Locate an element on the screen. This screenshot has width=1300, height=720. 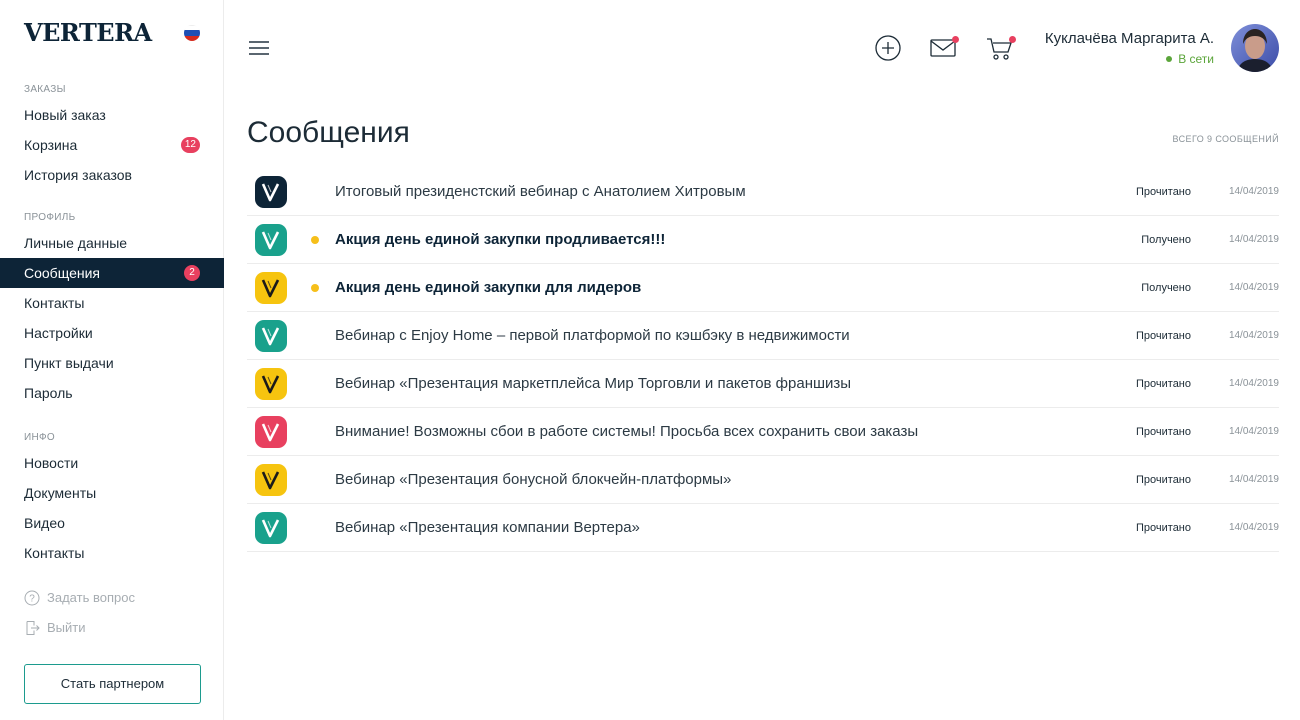
sidebar-item-label: Личные данные is located at coordinates (76, 243).